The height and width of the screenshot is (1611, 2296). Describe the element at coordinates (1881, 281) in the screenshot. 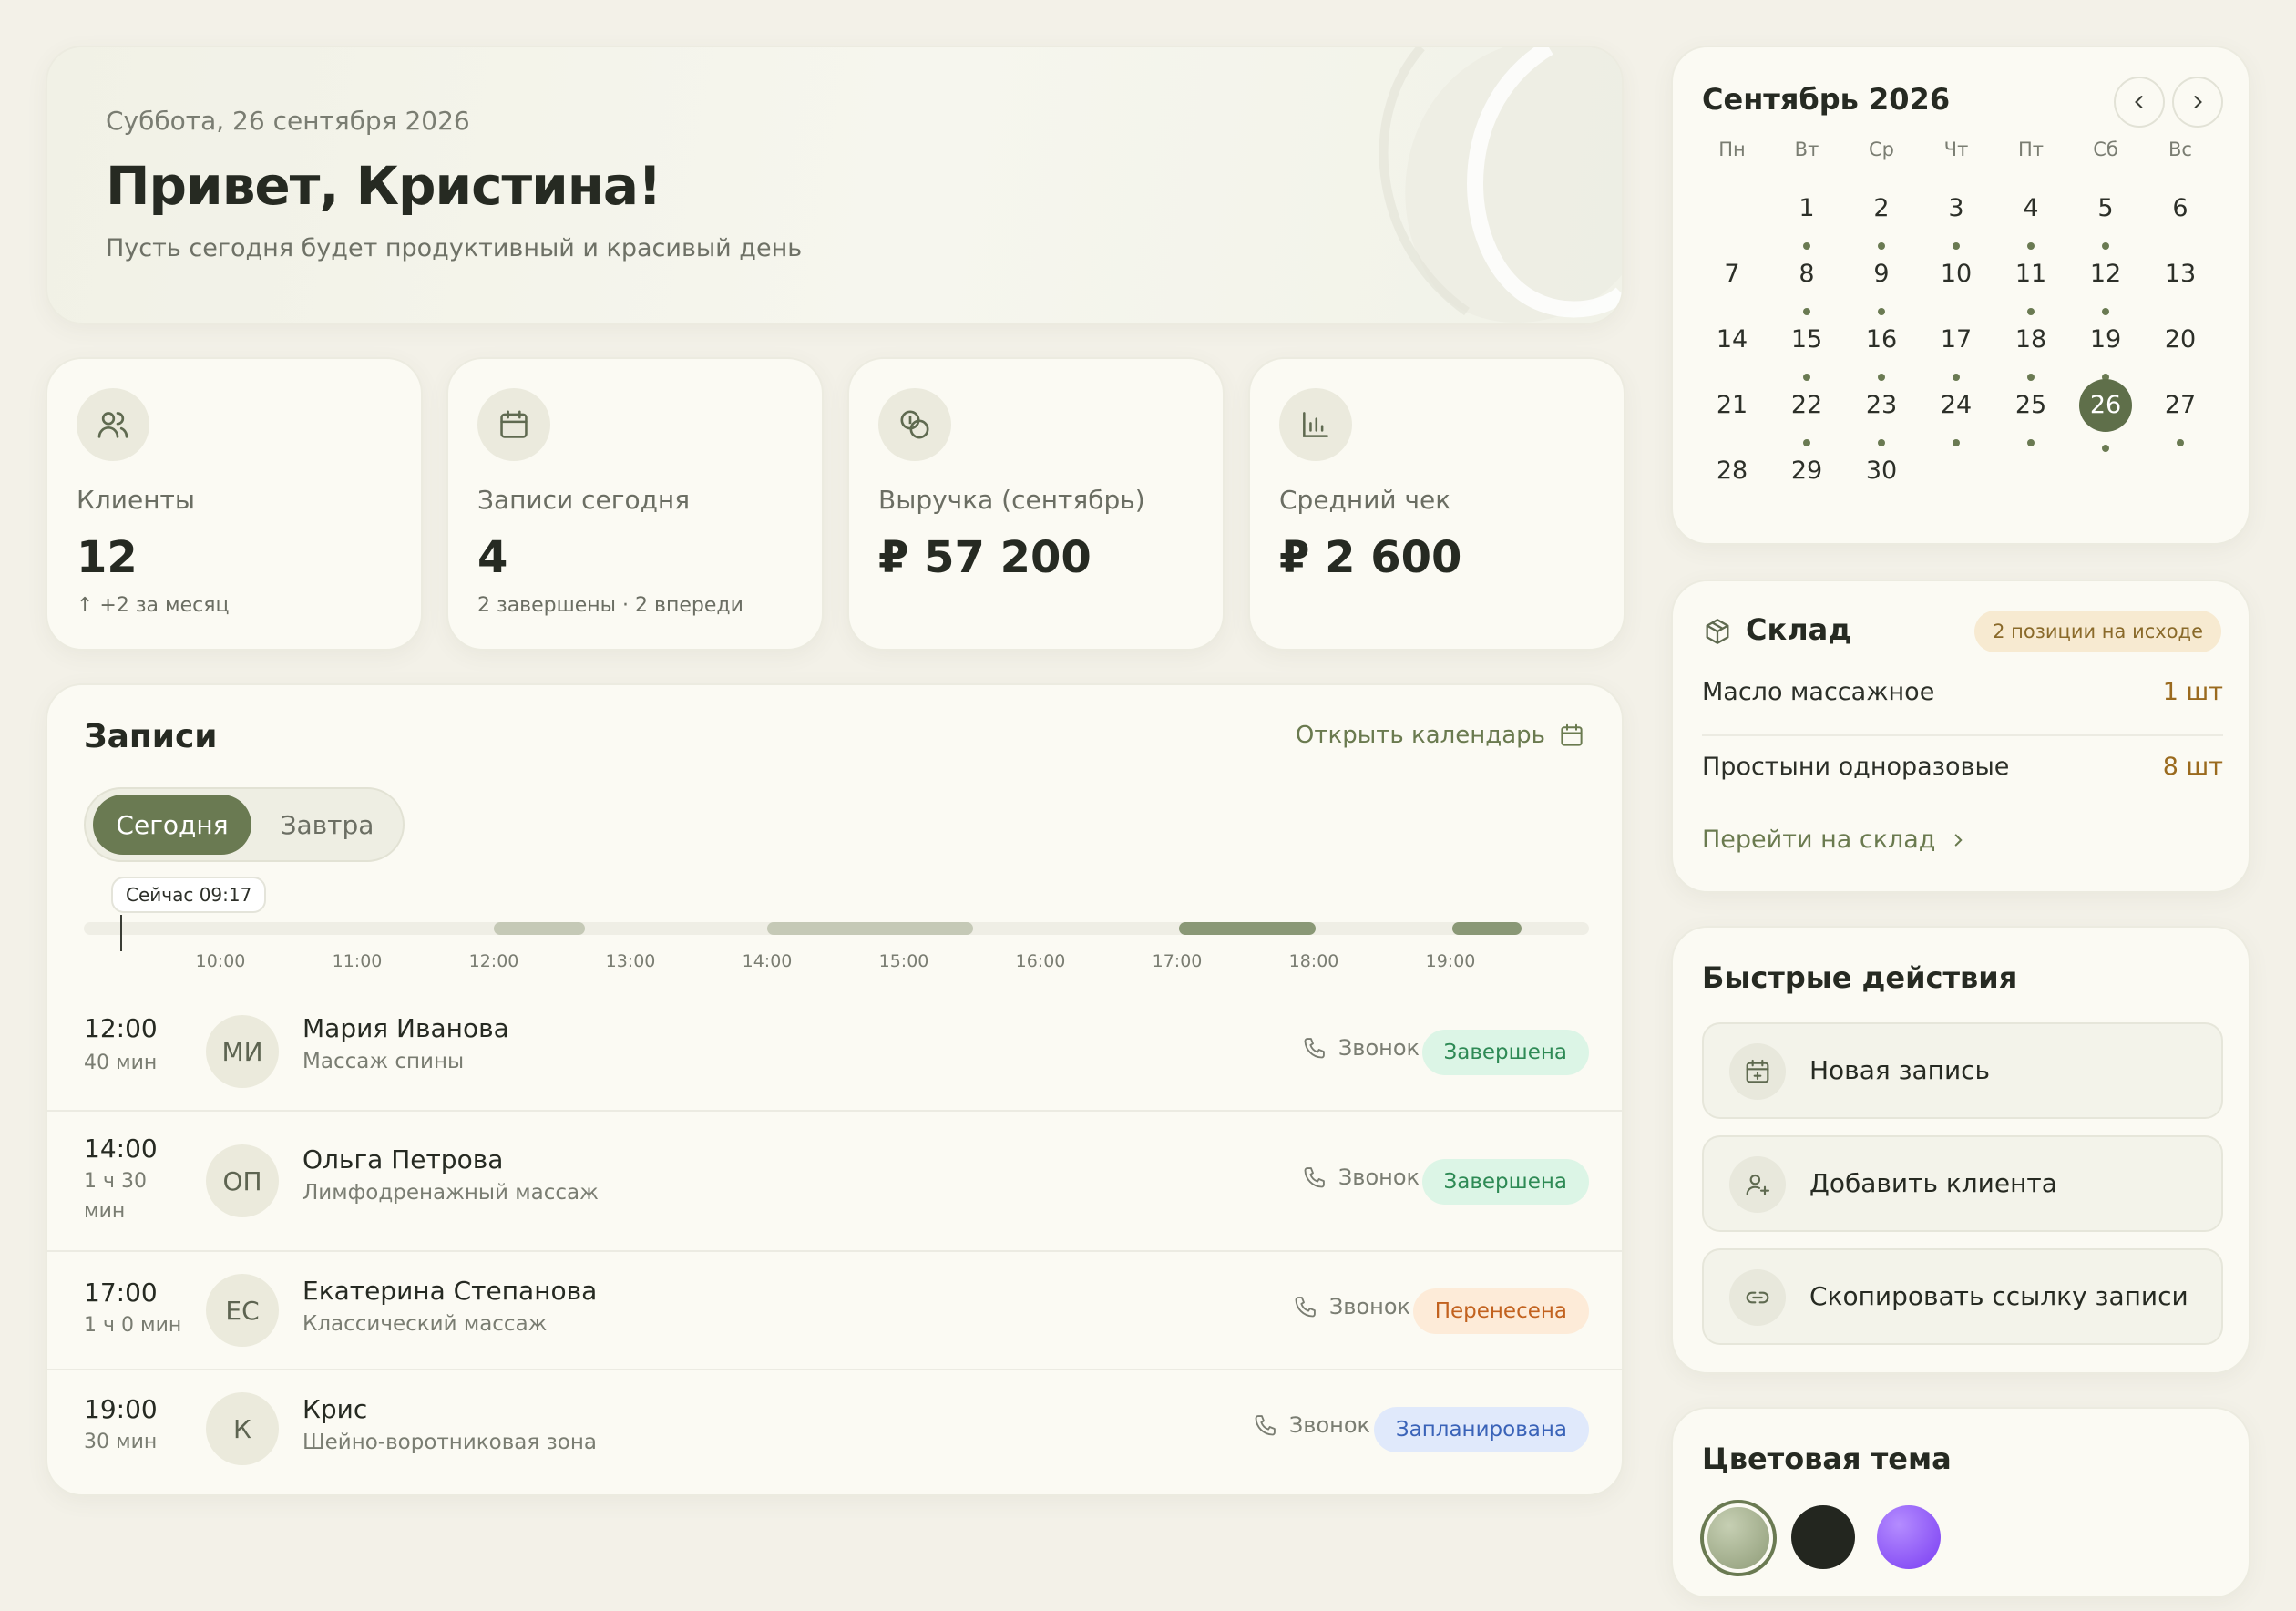

I see `calendar-day: 9` at that location.